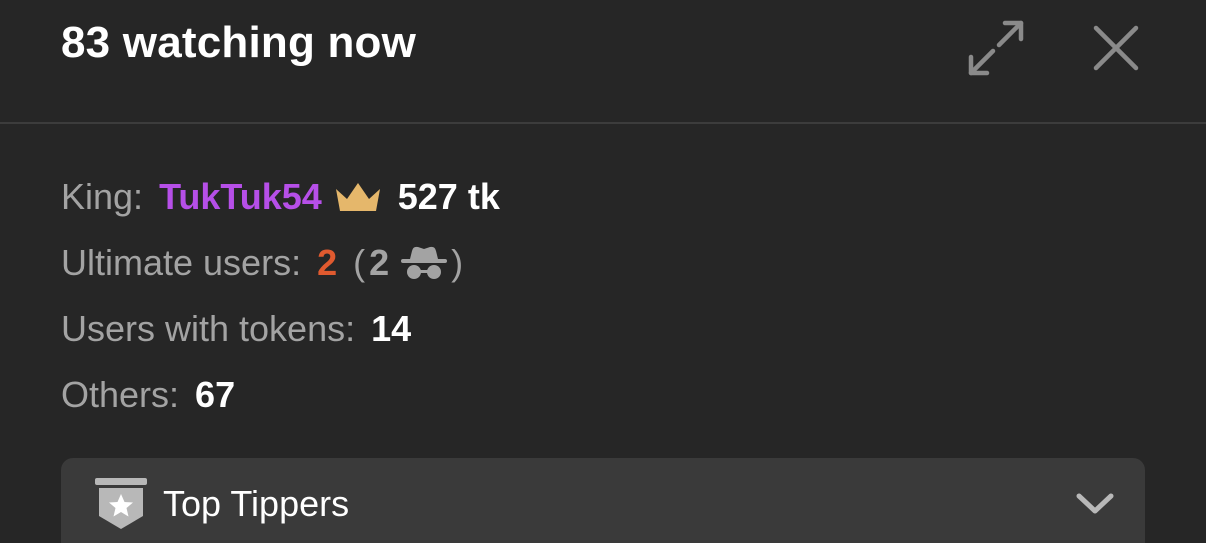 The image size is (1206, 543). I want to click on users-with-tokens-label: Users with tokens:, so click(208, 328).